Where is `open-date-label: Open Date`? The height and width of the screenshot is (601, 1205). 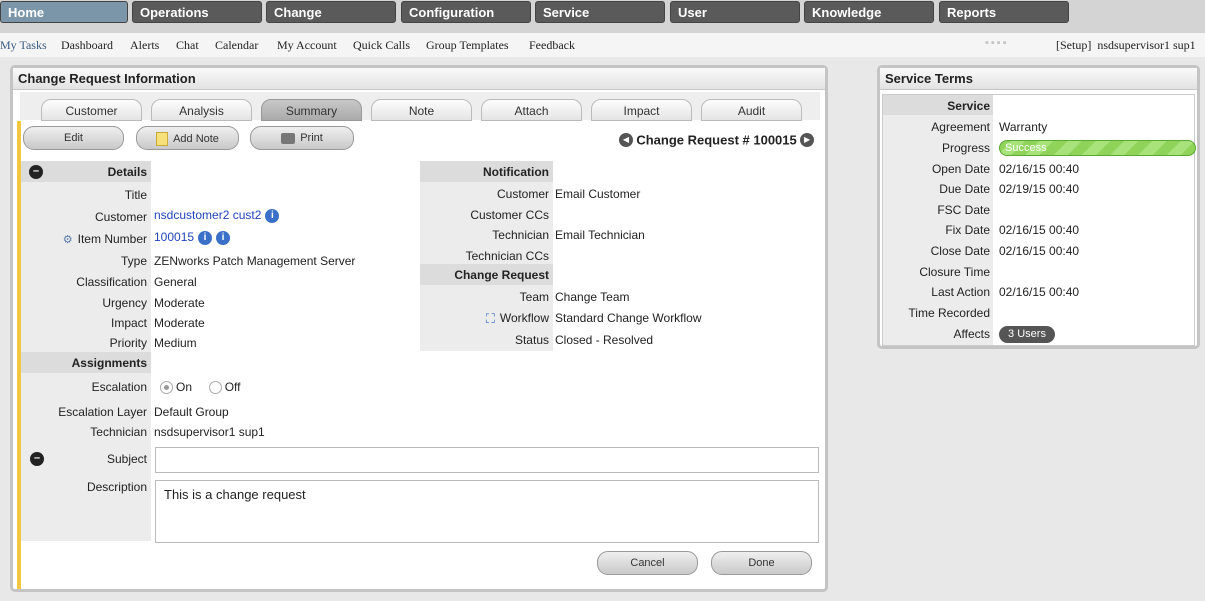 open-date-label: Open Date is located at coordinates (960, 169).